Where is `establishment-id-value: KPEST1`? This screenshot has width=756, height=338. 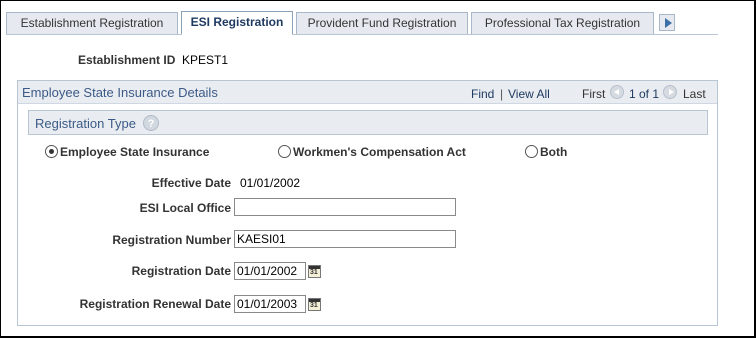 establishment-id-value: KPEST1 is located at coordinates (205, 60).